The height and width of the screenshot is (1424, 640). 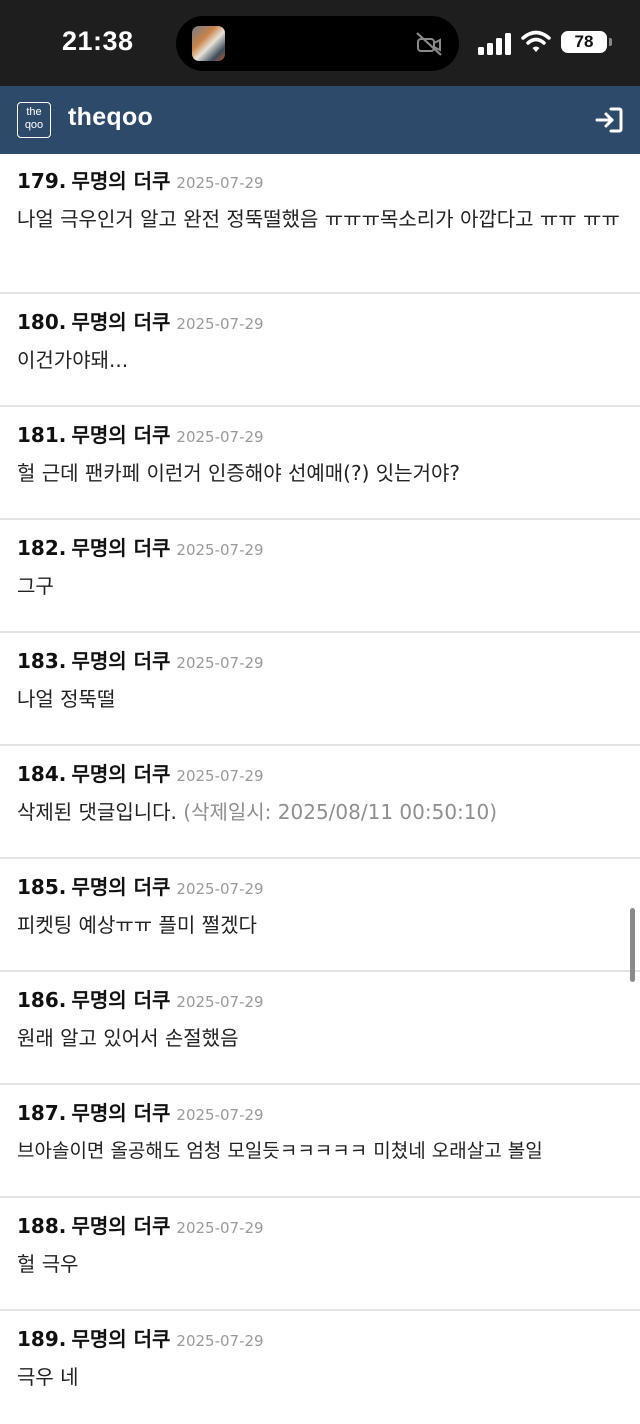 What do you see at coordinates (429, 44) in the screenshot?
I see `muted-camera-icon` at bounding box center [429, 44].